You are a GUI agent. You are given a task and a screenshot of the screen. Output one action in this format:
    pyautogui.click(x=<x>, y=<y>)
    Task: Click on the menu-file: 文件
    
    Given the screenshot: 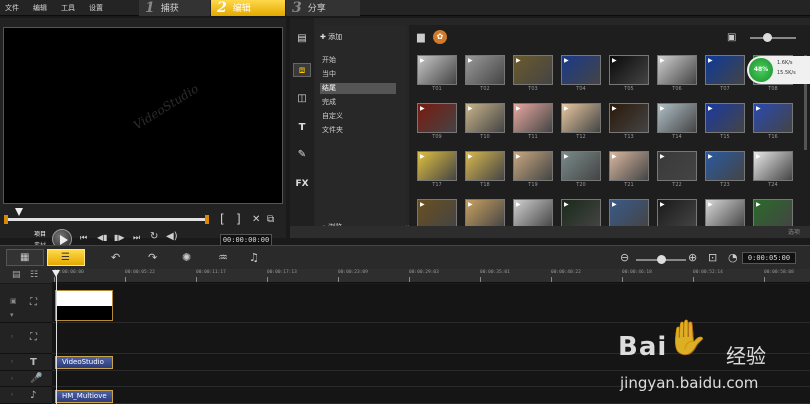 What is the action you would take?
    pyautogui.click(x=12, y=8)
    